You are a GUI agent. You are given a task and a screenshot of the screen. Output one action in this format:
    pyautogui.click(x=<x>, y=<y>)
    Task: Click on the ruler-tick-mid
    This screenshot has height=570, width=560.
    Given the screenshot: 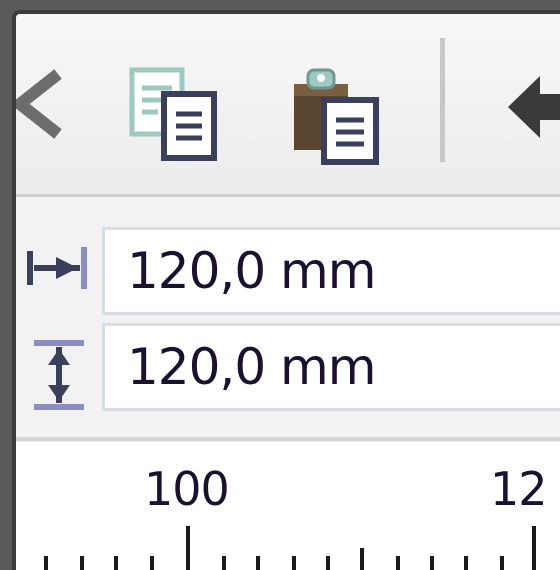 What is the action you would take?
    pyautogui.click(x=362, y=559)
    